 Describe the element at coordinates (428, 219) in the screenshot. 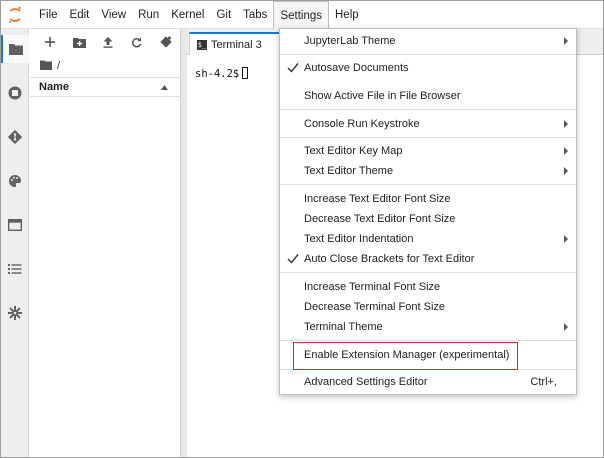

I see `menu-item-decrease-editor-font: Decrease Text Editor Font Size` at that location.